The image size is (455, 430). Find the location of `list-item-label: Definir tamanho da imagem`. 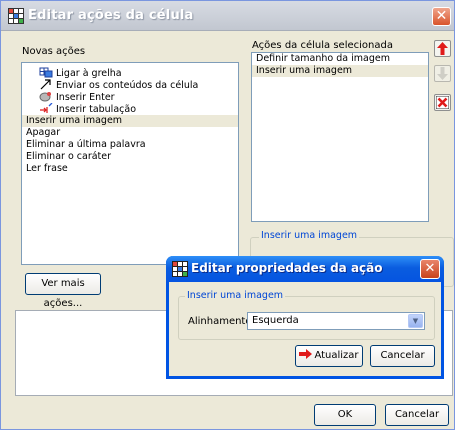

list-item-label: Definir tamanho da imagem is located at coordinates (323, 58).